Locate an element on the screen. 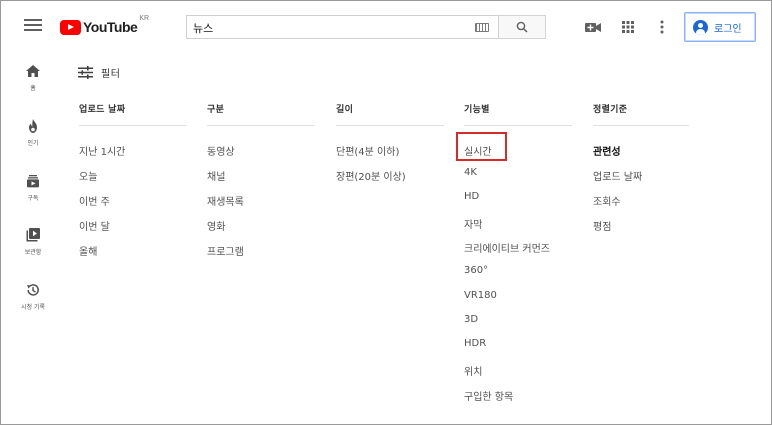  filter-option: 동영상 is located at coordinates (221, 150).